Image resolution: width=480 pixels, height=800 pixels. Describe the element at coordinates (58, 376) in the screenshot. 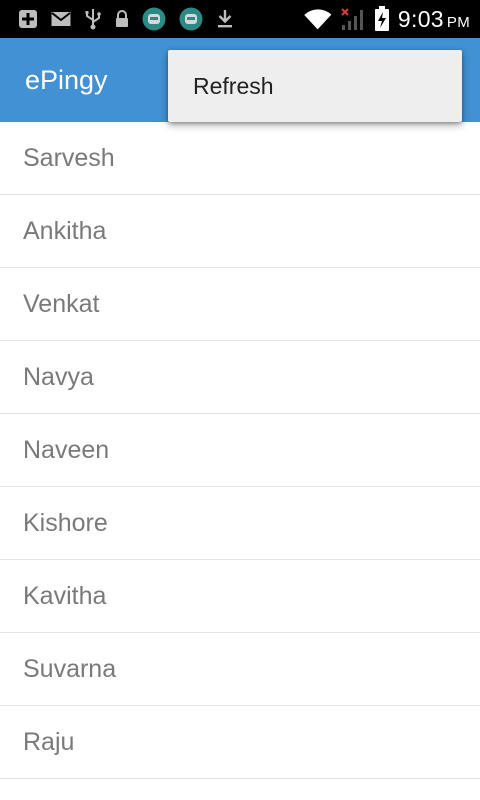

I see `list-item-label: Navya` at that location.